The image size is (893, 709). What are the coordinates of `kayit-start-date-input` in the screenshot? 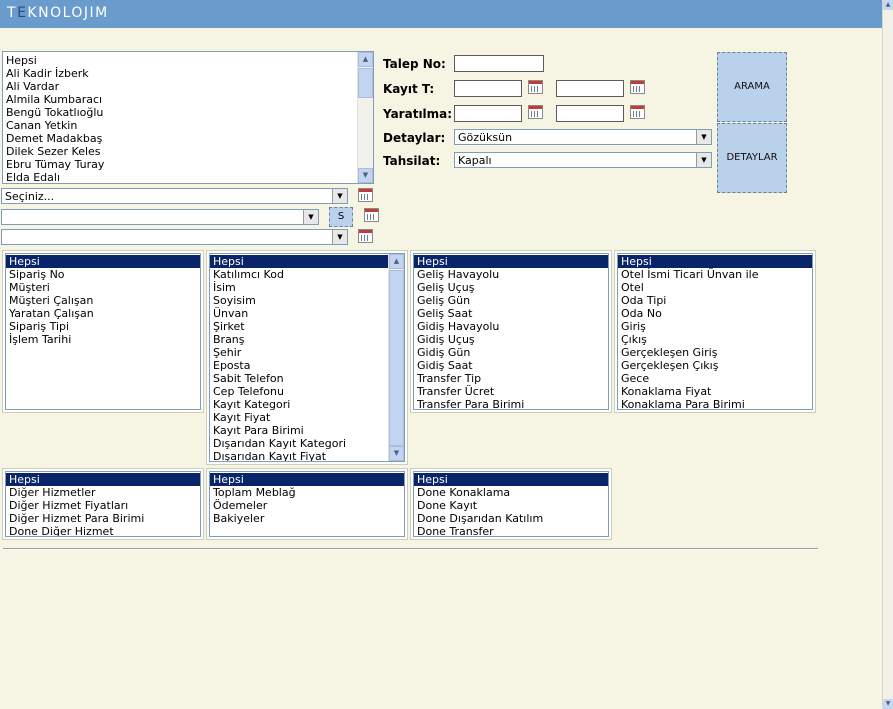 It's located at (488, 88).